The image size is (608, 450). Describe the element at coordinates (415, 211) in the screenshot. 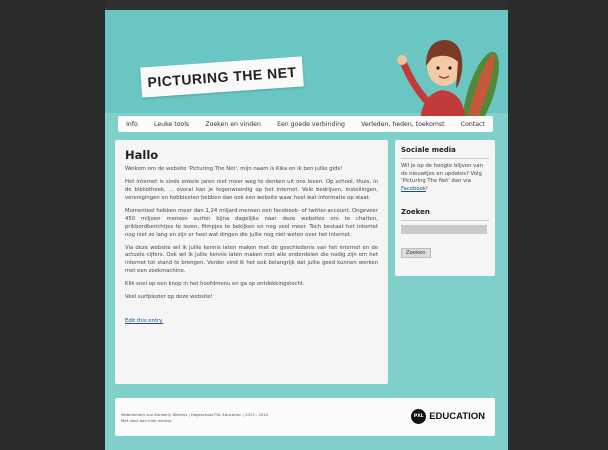

I see `search-heading: Zoeken` at that location.